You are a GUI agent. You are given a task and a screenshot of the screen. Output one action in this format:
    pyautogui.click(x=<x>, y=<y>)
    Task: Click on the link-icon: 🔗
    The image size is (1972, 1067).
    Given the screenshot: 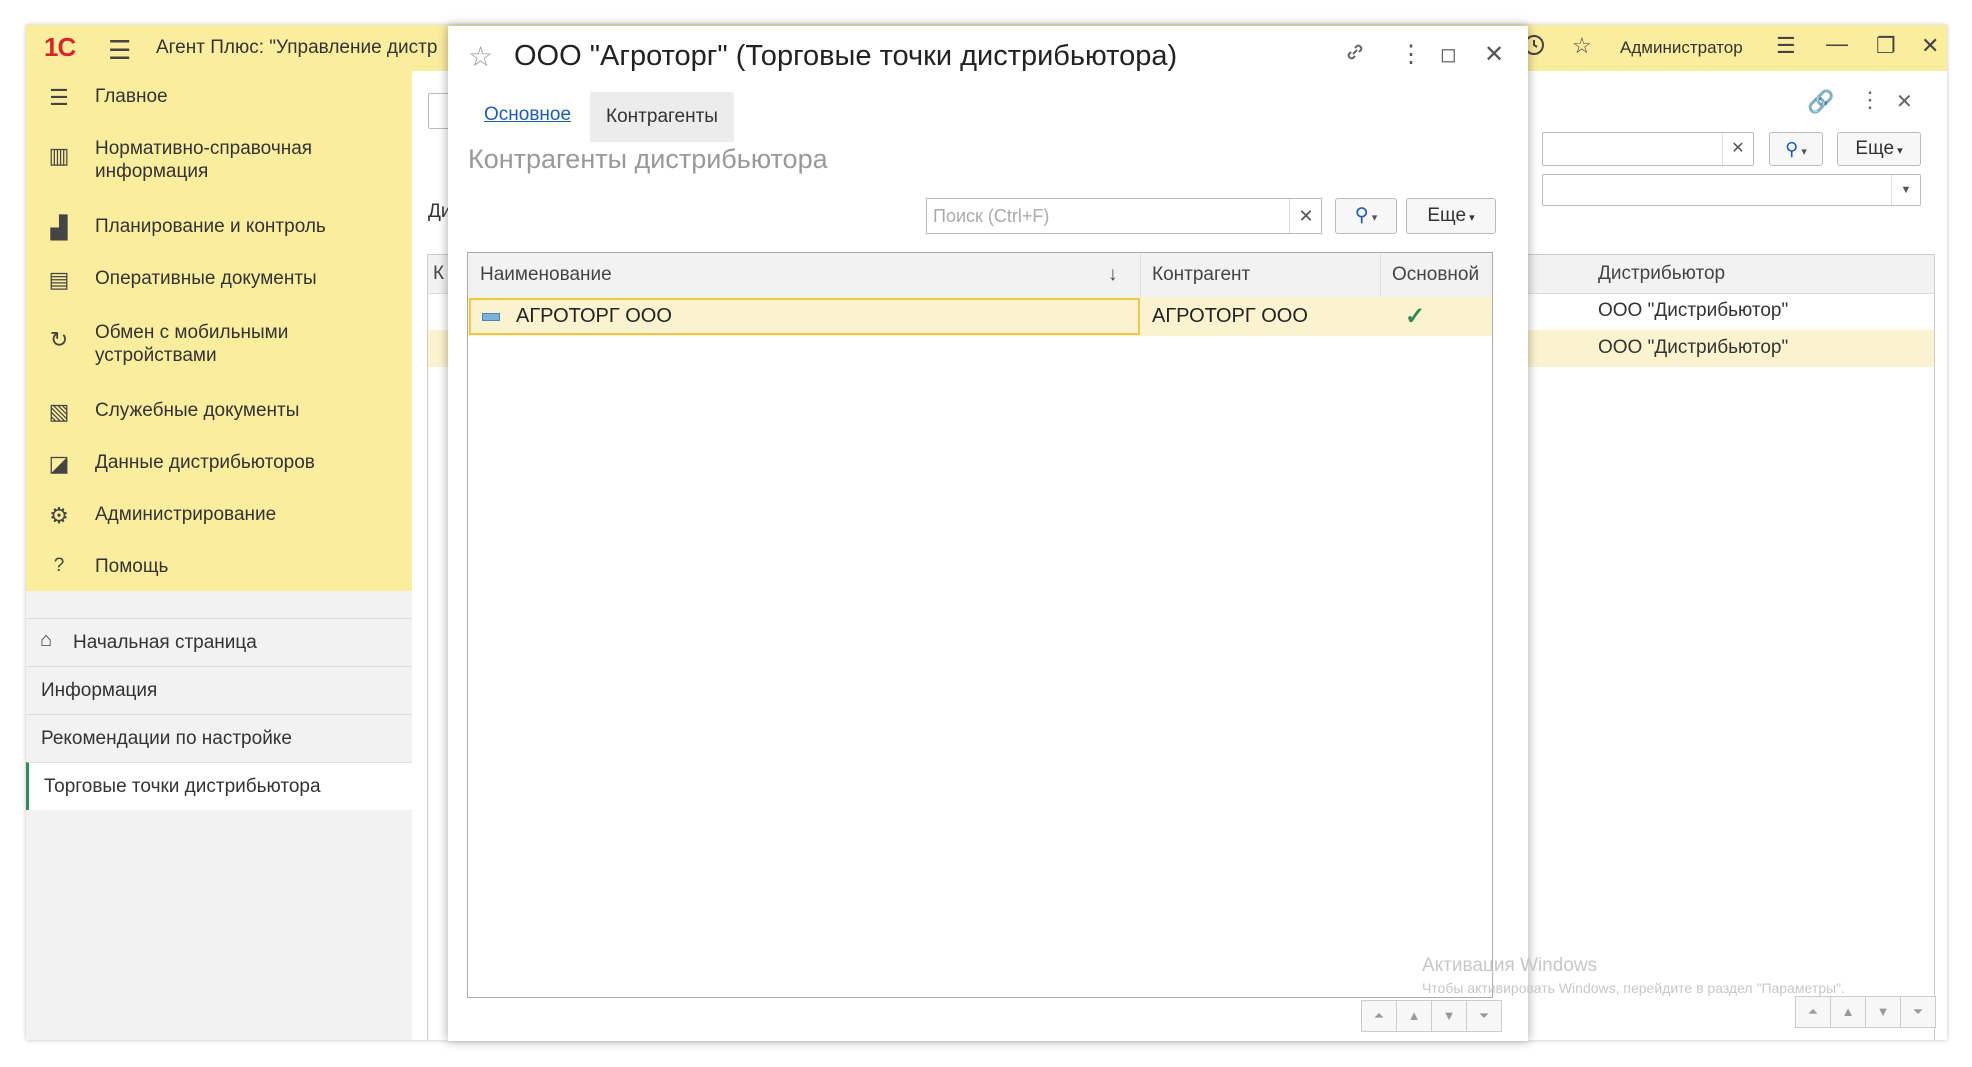 What is the action you would take?
    pyautogui.click(x=1820, y=102)
    